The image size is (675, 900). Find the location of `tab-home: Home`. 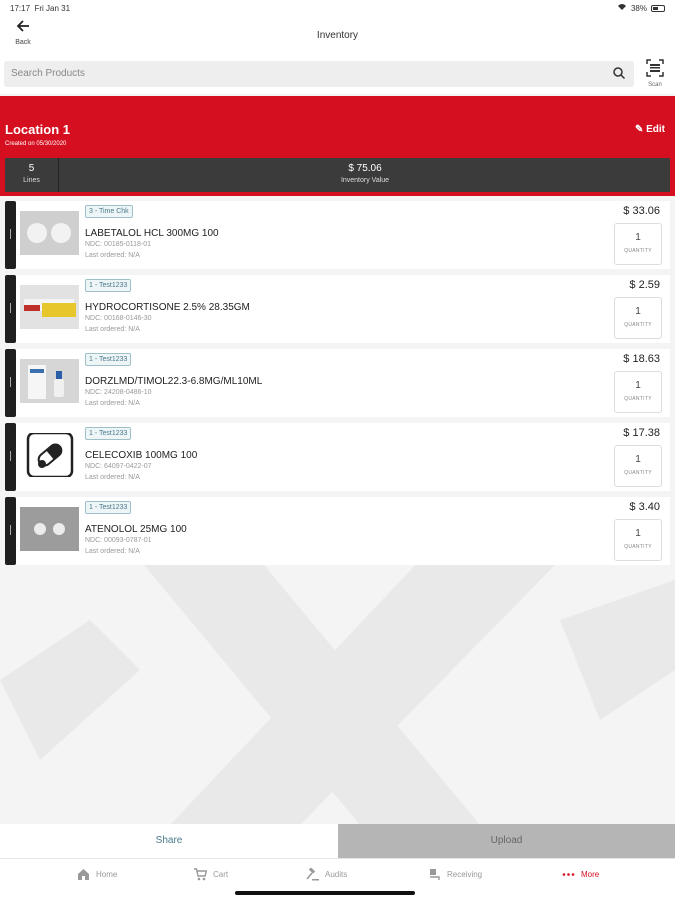

tab-home: Home is located at coordinates (97, 874).